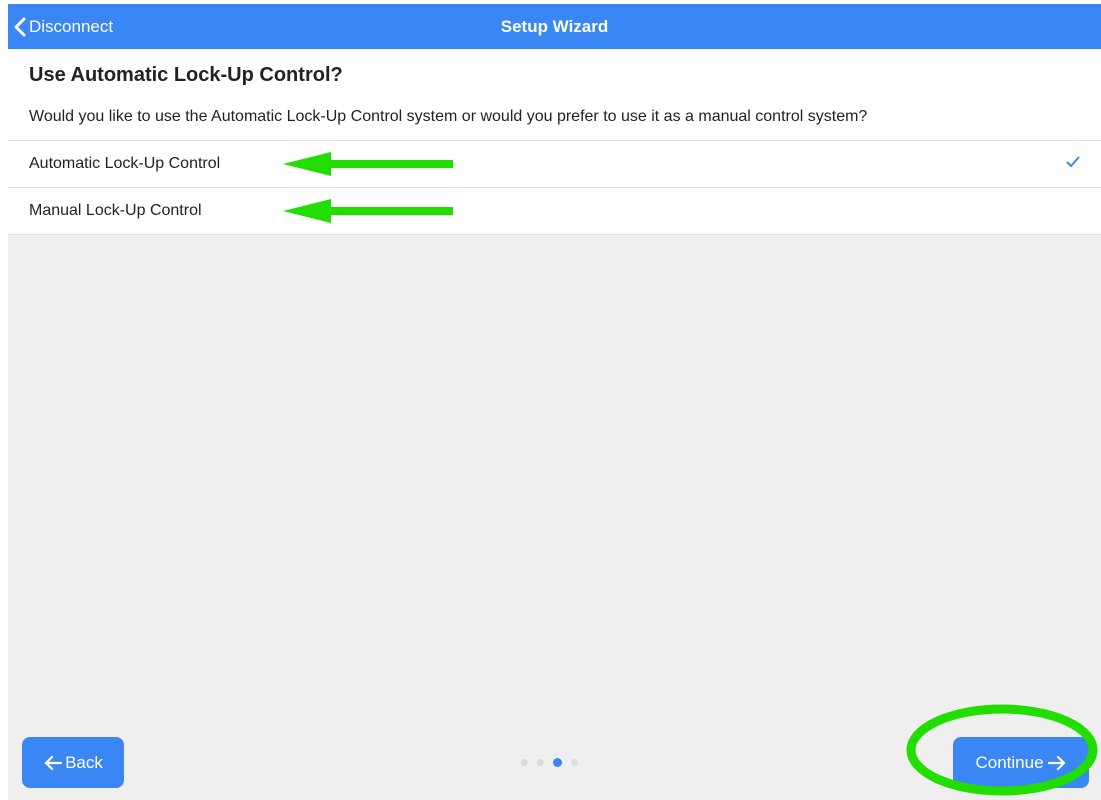  I want to click on question-title: Use Automatic Lock-Up Control?, so click(186, 75).